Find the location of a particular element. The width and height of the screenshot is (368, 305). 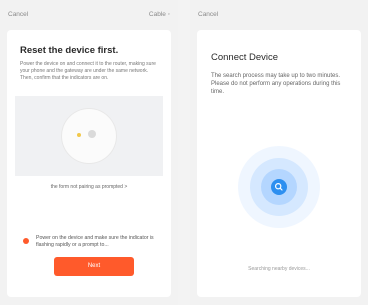

indicator-light-icon is located at coordinates (79, 135).